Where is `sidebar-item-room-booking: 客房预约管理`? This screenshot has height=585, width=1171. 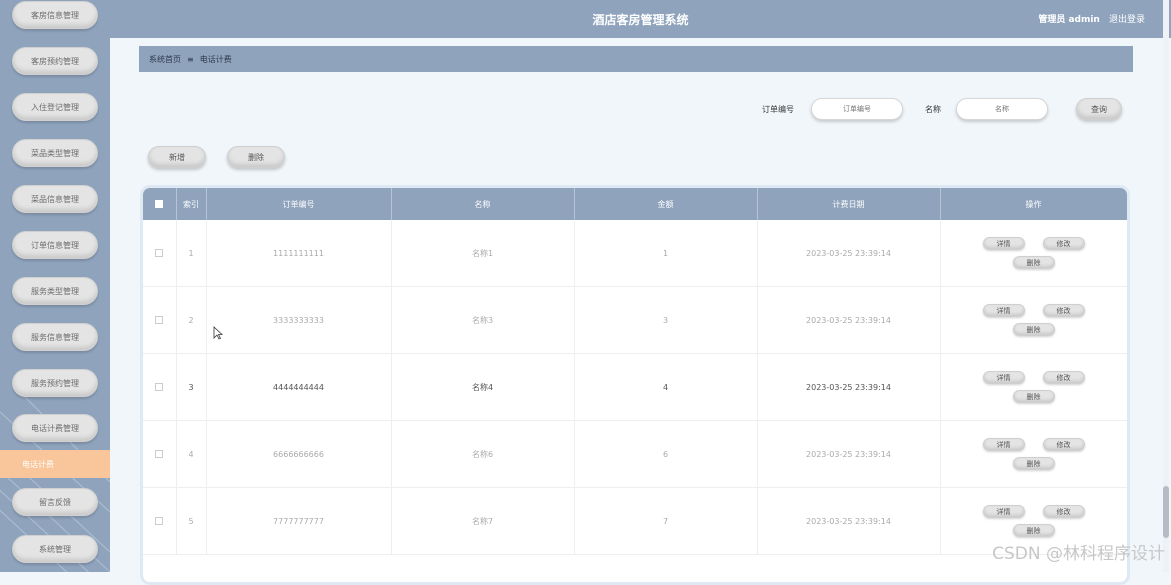 sidebar-item-room-booking: 客房预约管理 is located at coordinates (55, 61).